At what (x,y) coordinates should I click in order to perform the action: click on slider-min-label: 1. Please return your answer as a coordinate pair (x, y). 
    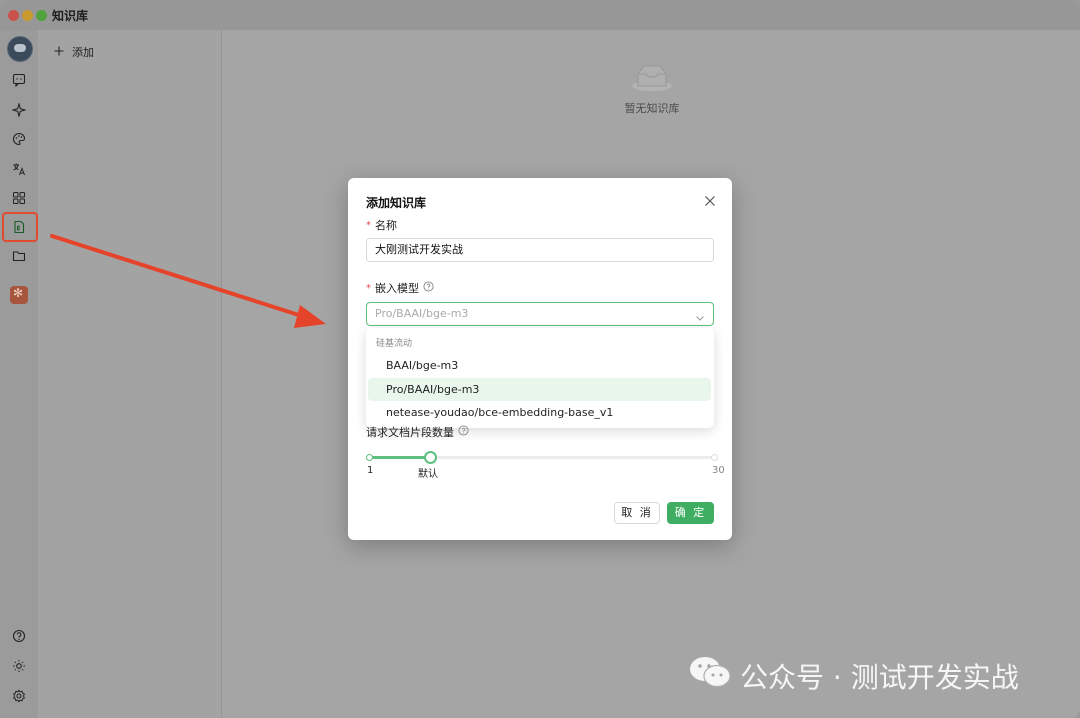
    Looking at the image, I should click on (370, 470).